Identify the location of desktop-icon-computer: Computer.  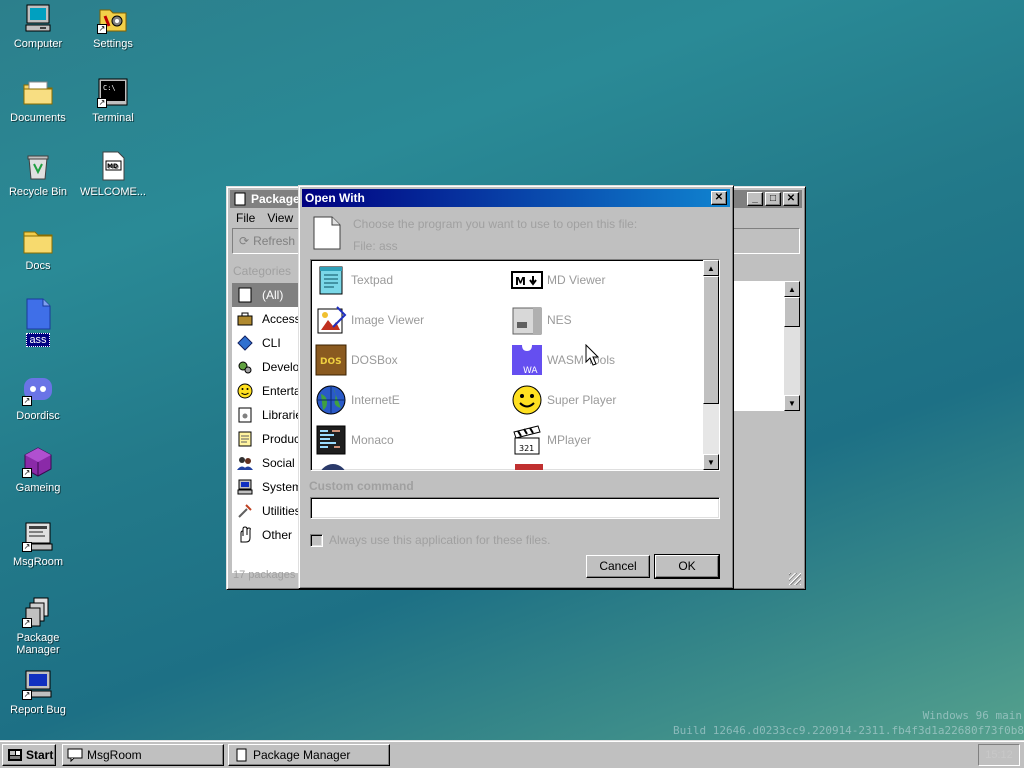
(38, 26).